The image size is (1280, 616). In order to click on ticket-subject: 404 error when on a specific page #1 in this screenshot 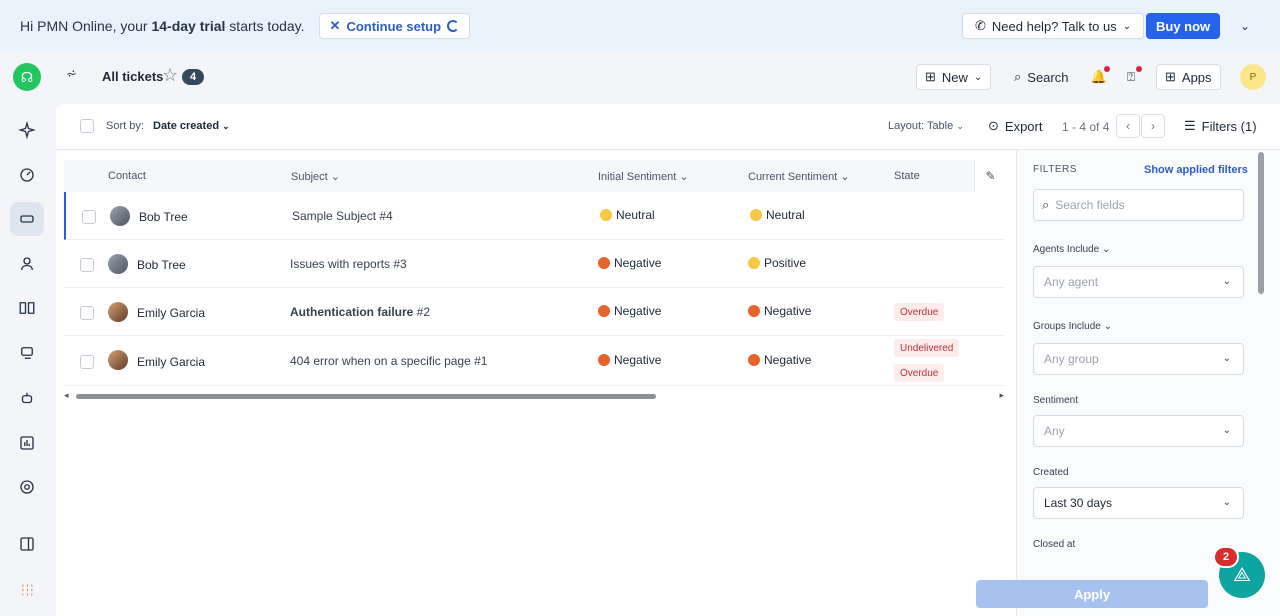, I will do `click(388, 361)`.